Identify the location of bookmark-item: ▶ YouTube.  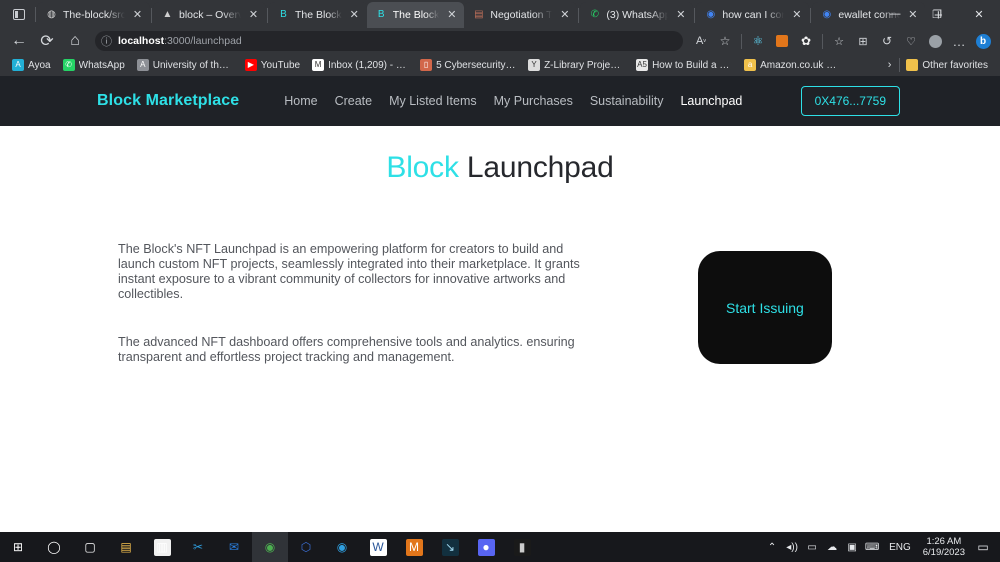
(272, 65).